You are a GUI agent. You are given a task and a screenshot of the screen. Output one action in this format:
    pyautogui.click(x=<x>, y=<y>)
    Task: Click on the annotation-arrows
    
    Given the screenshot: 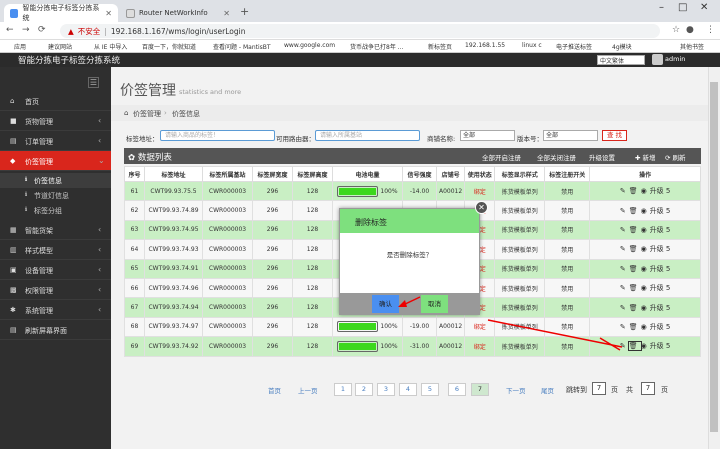 What is the action you would take?
    pyautogui.click(x=510, y=323)
    